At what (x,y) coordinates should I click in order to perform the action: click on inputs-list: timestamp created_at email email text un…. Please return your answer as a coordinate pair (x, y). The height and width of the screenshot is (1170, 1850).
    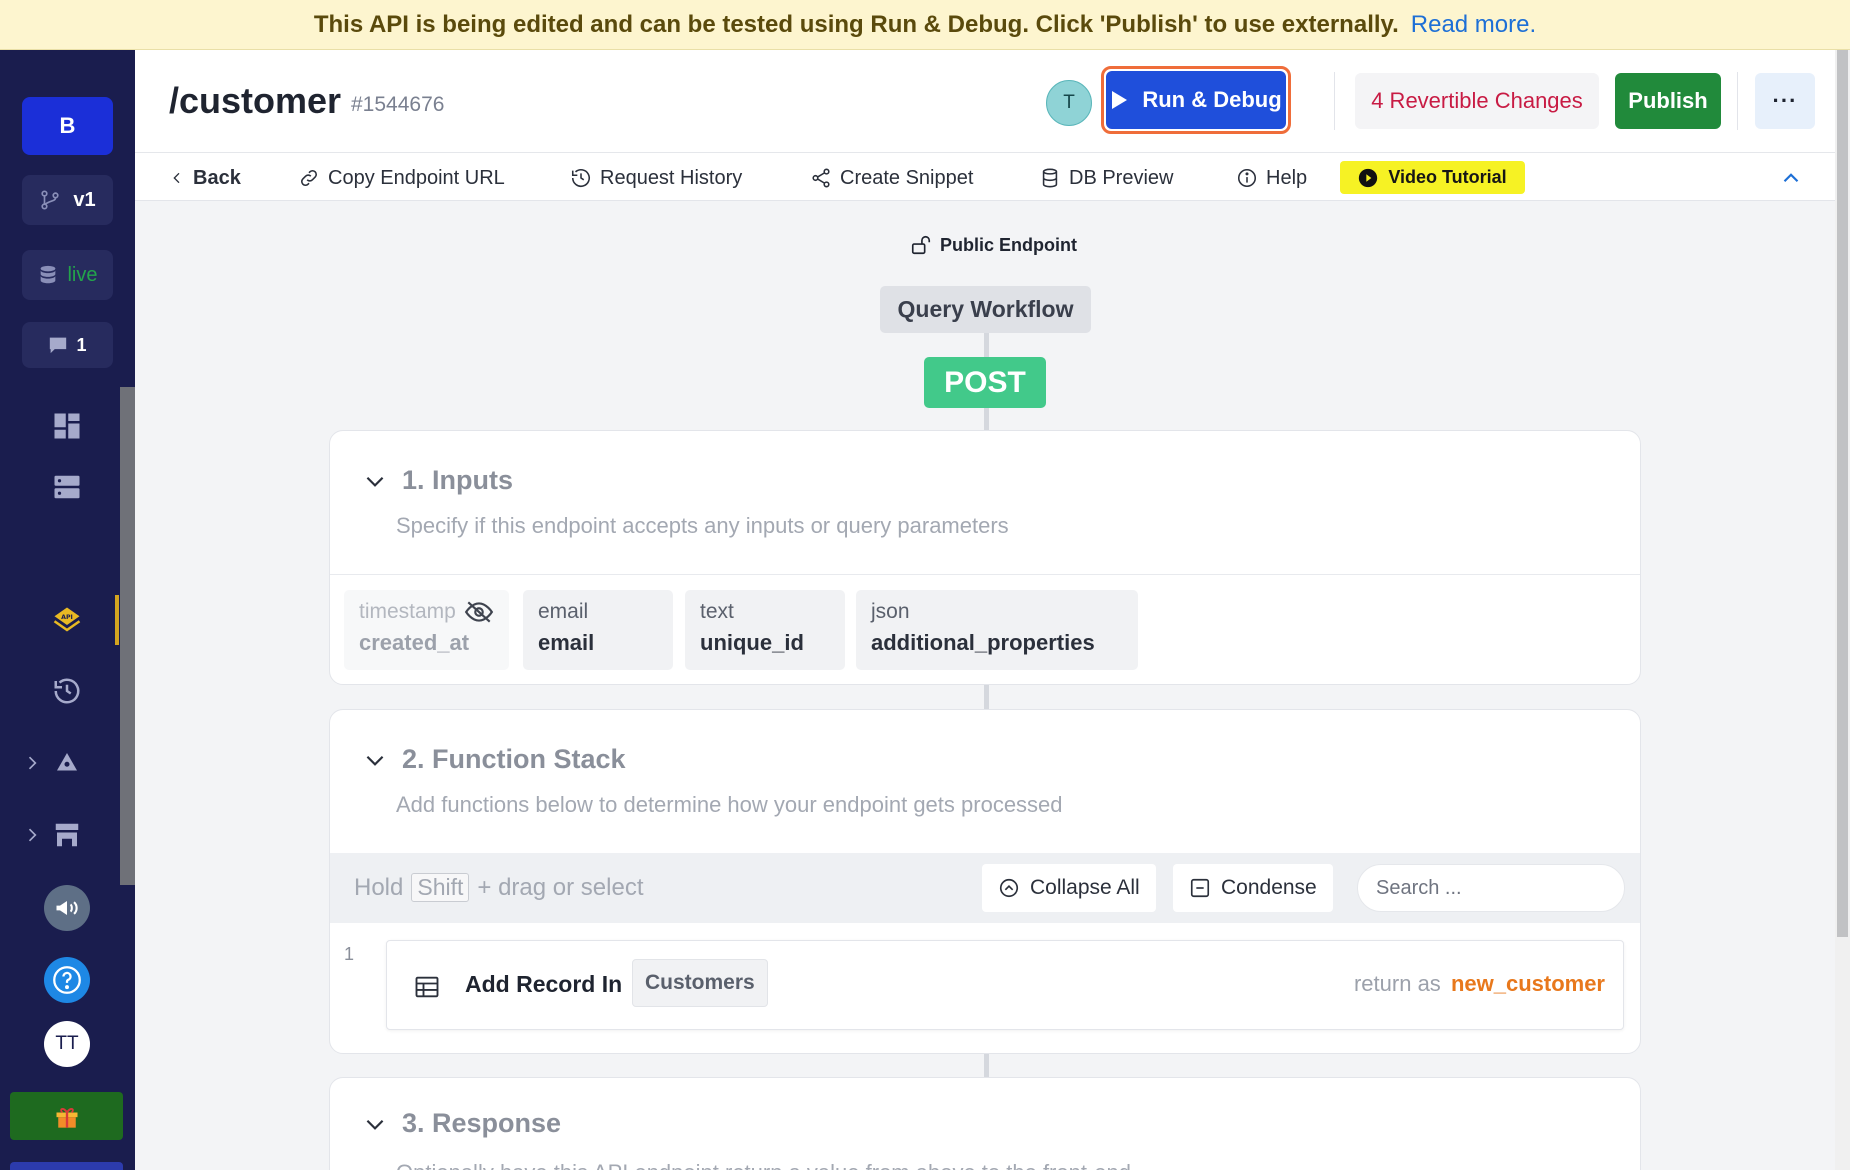
    Looking at the image, I should click on (985, 629).